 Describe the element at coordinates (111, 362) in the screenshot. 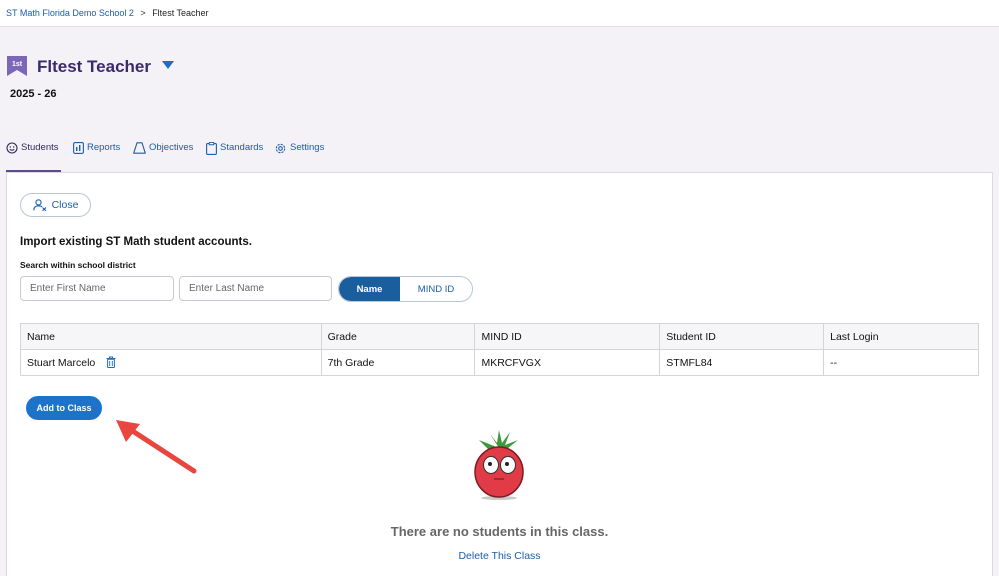

I see `trash-icon` at that location.